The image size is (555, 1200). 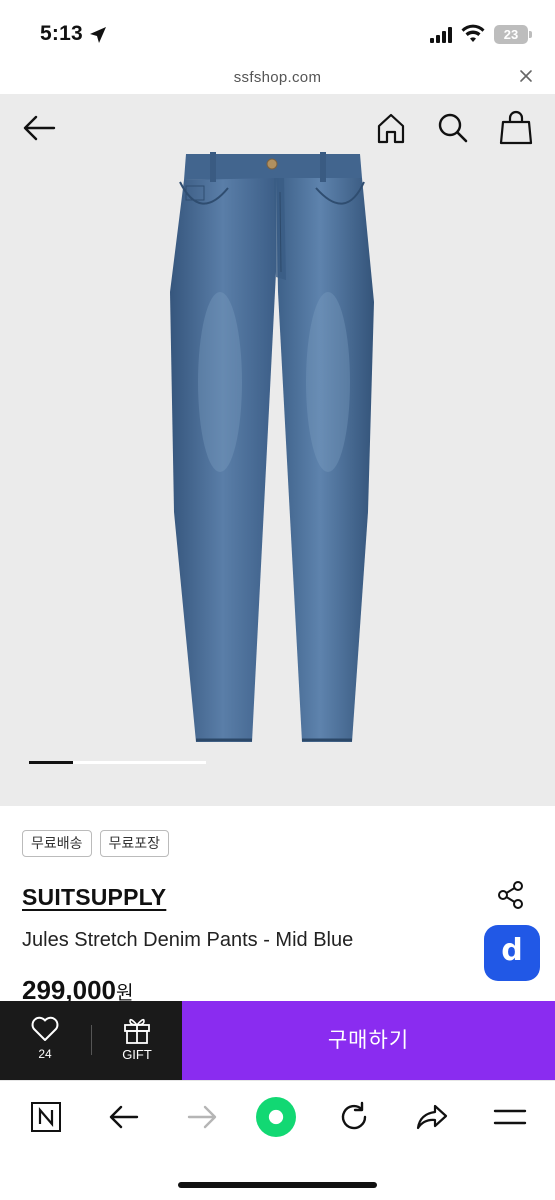 What do you see at coordinates (137, 1054) in the screenshot?
I see `gift-label: GIFT` at bounding box center [137, 1054].